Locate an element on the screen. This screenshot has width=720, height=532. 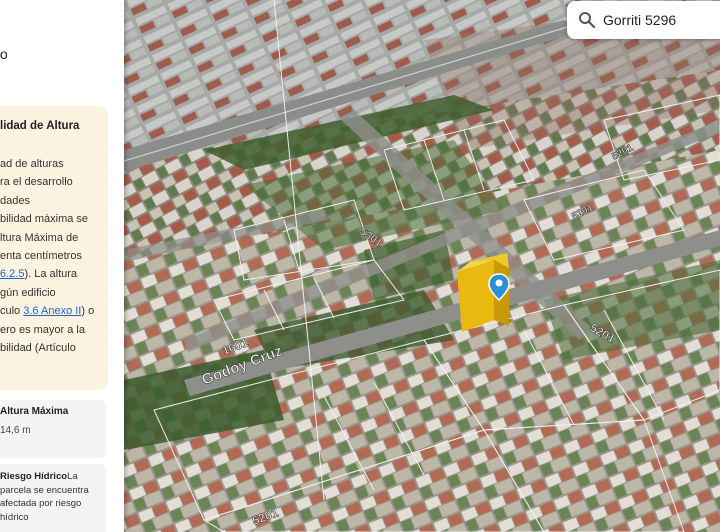
card-line: ero es mayor a la is located at coordinates (42, 329).